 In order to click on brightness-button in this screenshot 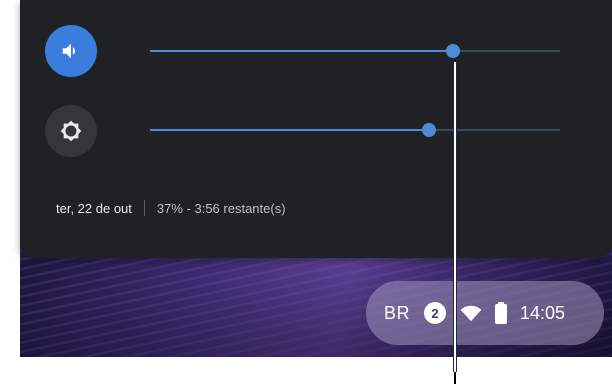, I will do `click(71, 131)`.